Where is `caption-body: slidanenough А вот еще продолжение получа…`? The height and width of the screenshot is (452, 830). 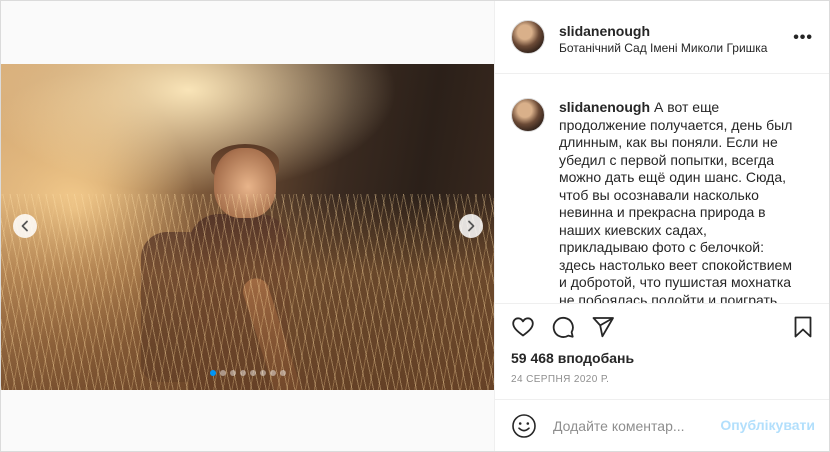 caption-body: slidanenough А вот еще продолжение получа… is located at coordinates (679, 201).